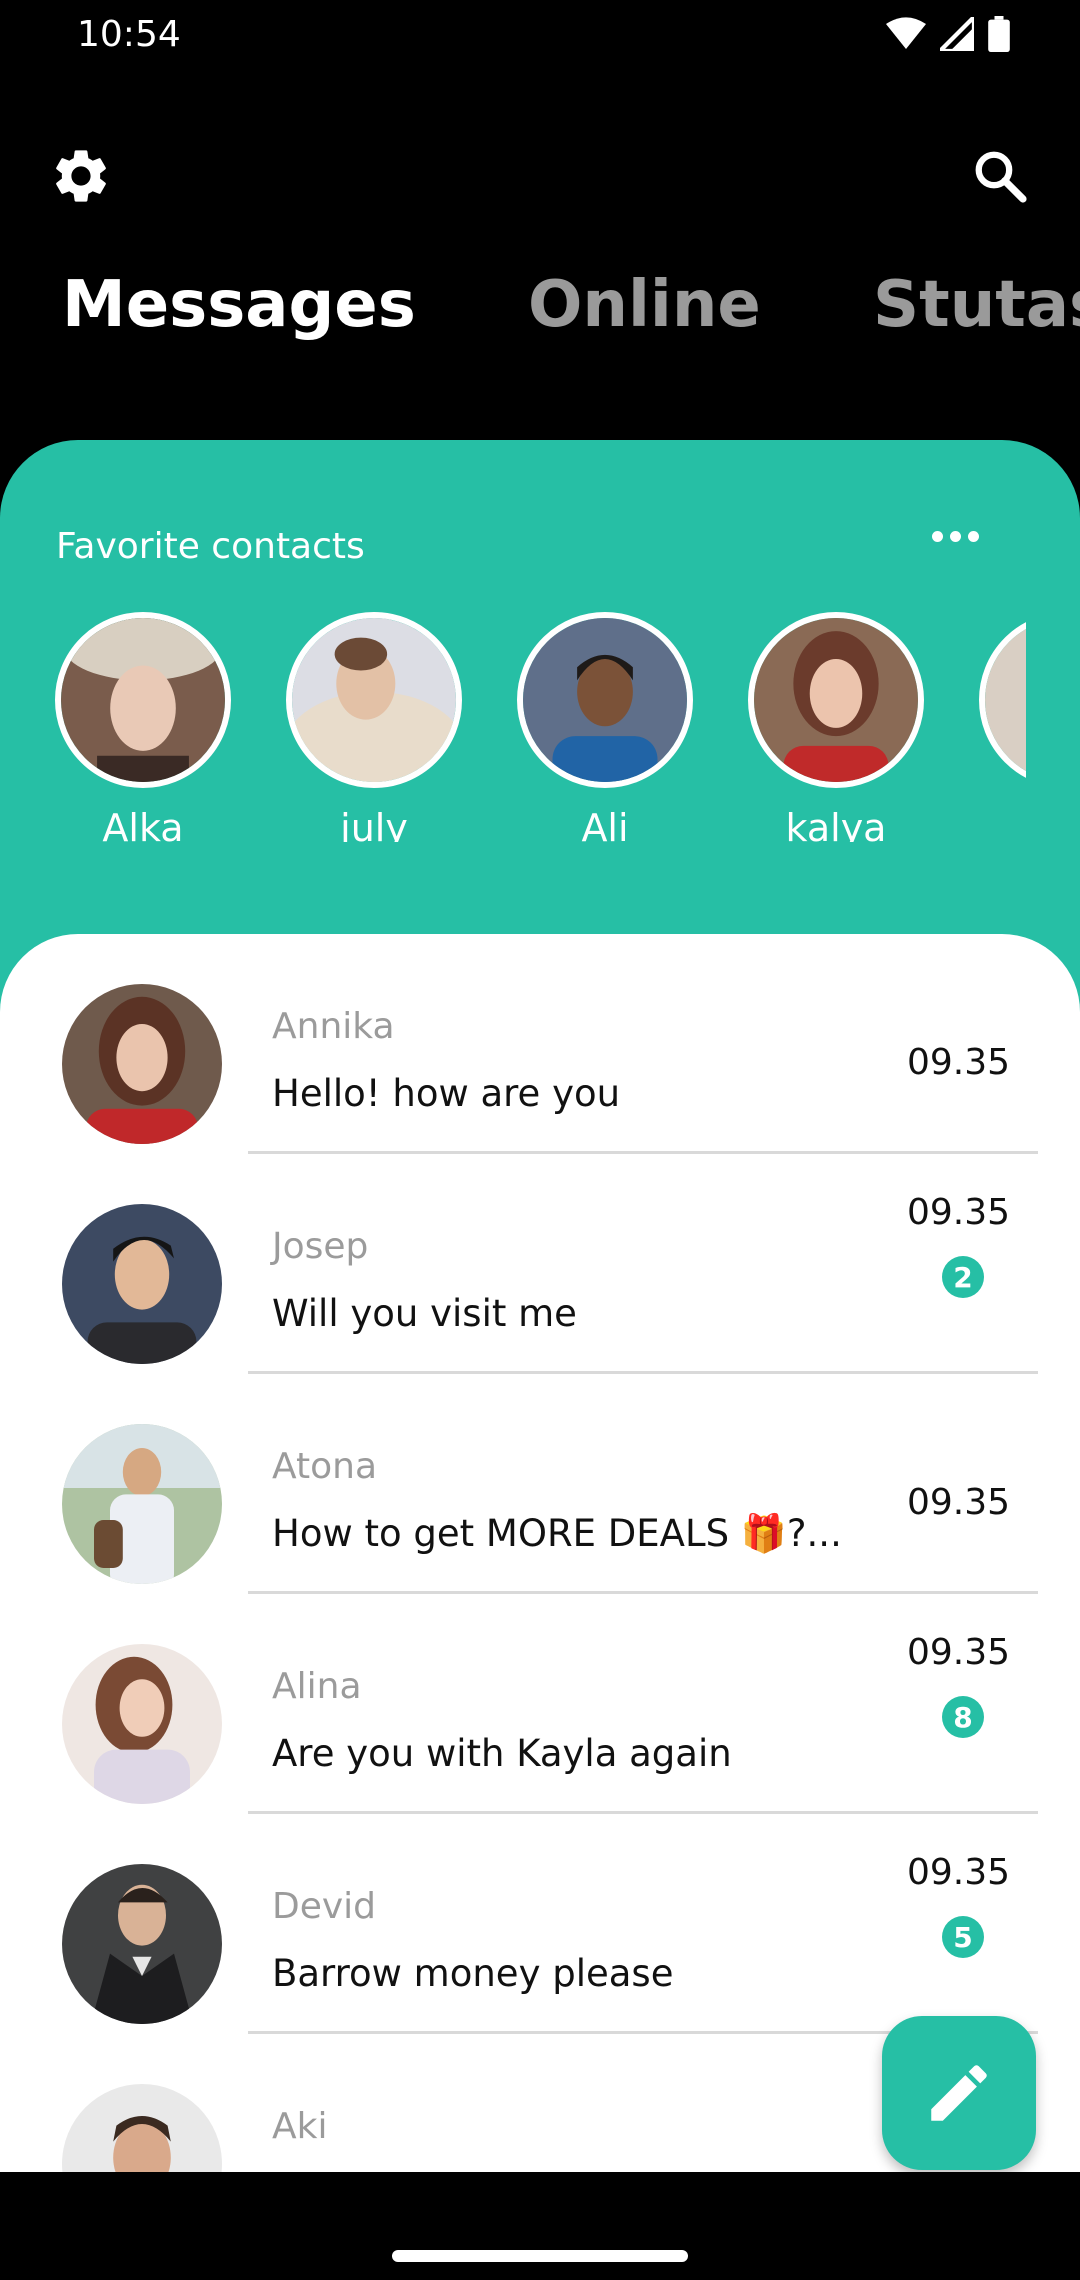 This screenshot has width=1080, height=2280. Describe the element at coordinates (333, 1026) in the screenshot. I see `chat-contact-name: Annika` at that location.